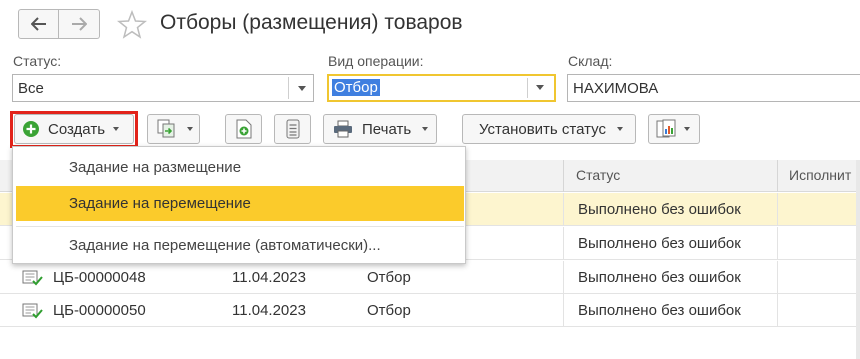 This screenshot has height=359, width=860. Describe the element at coordinates (311, 22) in the screenshot. I see `page-title: Отборы (размещения) товаров` at that location.